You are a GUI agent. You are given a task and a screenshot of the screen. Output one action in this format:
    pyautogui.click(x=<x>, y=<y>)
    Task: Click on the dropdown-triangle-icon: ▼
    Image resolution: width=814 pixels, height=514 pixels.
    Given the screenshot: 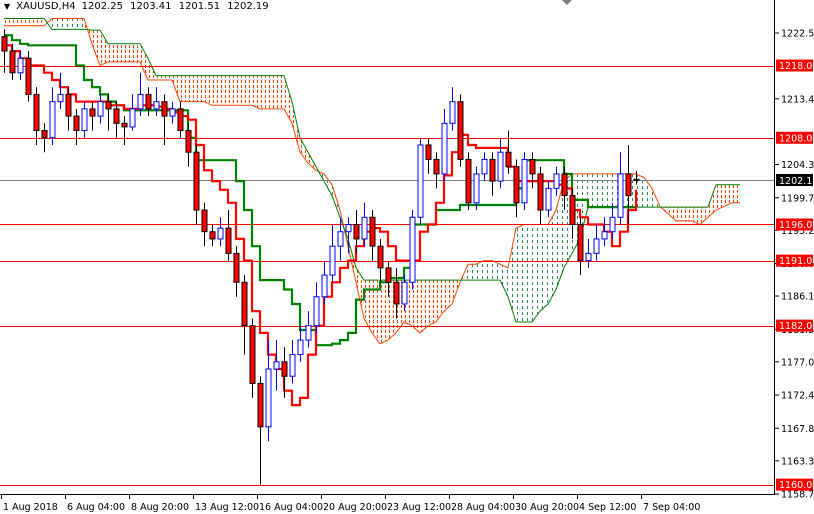 What is the action you would take?
    pyautogui.click(x=7, y=6)
    